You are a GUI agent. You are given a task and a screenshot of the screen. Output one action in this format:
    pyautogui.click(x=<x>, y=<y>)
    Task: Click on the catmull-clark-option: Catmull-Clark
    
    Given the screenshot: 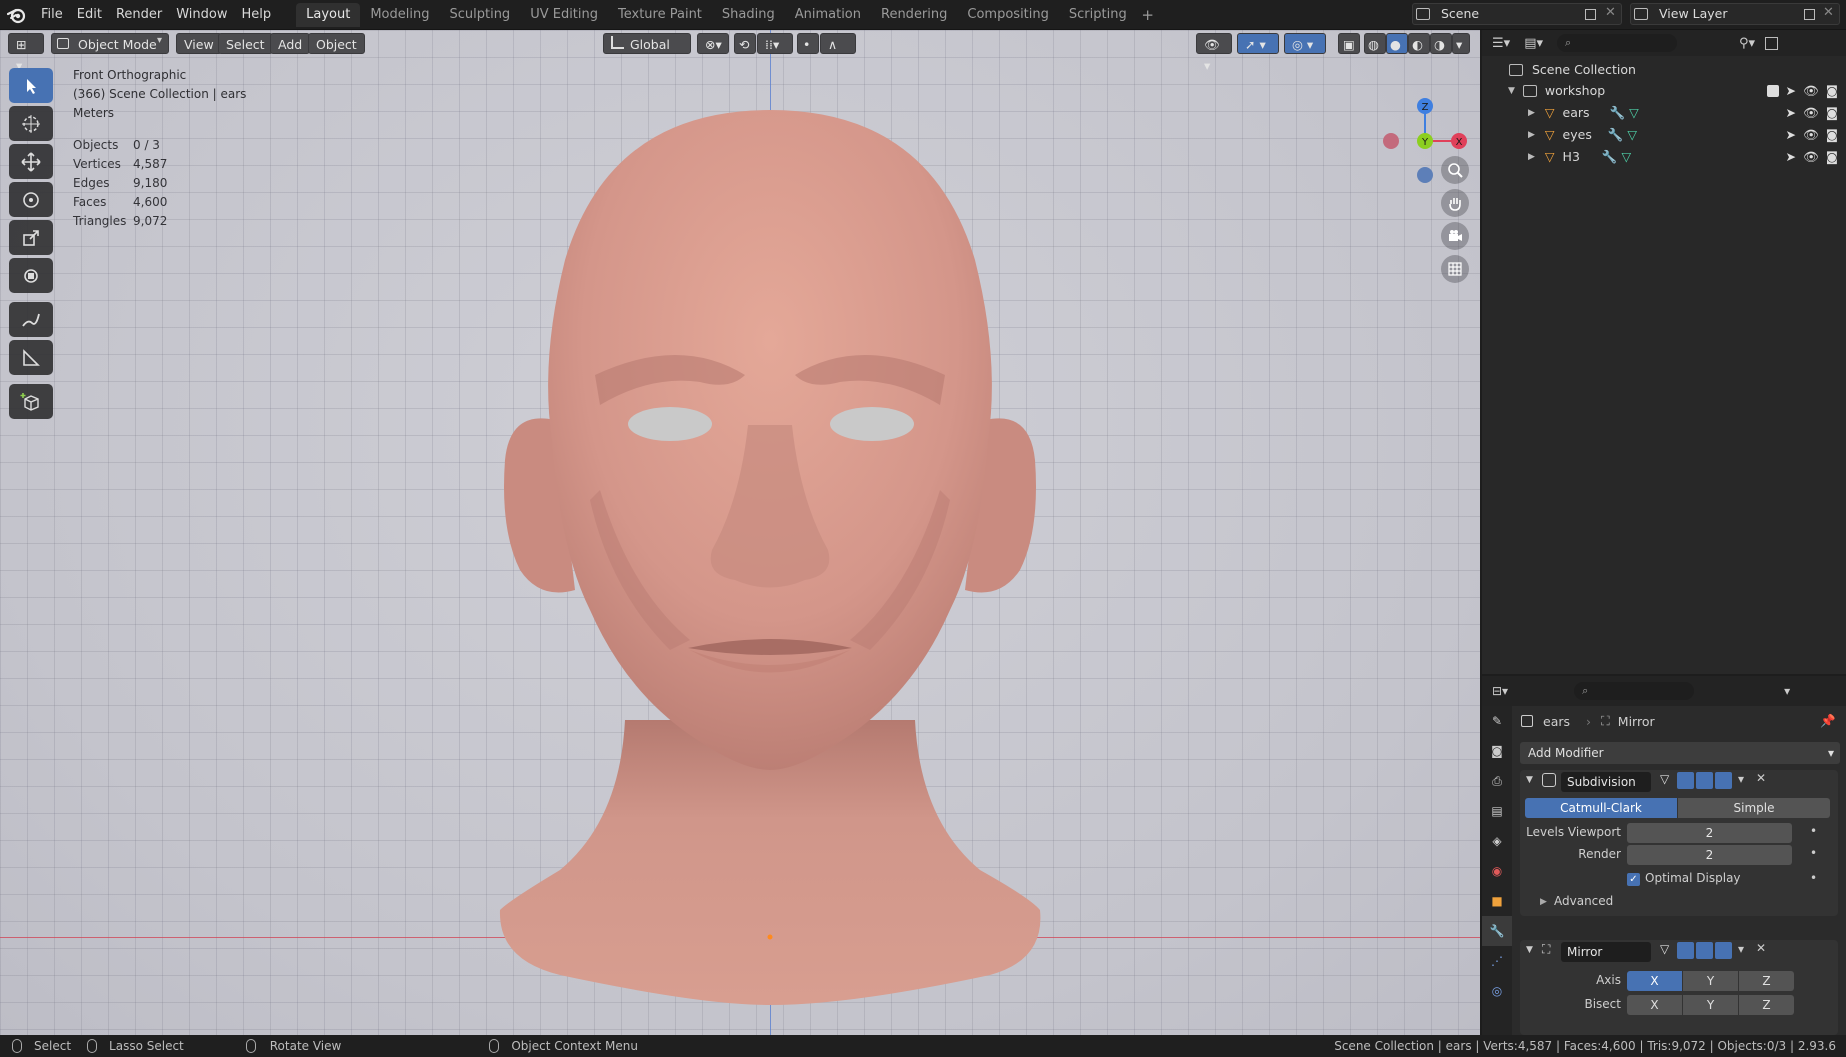 What is the action you would take?
    pyautogui.click(x=1601, y=808)
    